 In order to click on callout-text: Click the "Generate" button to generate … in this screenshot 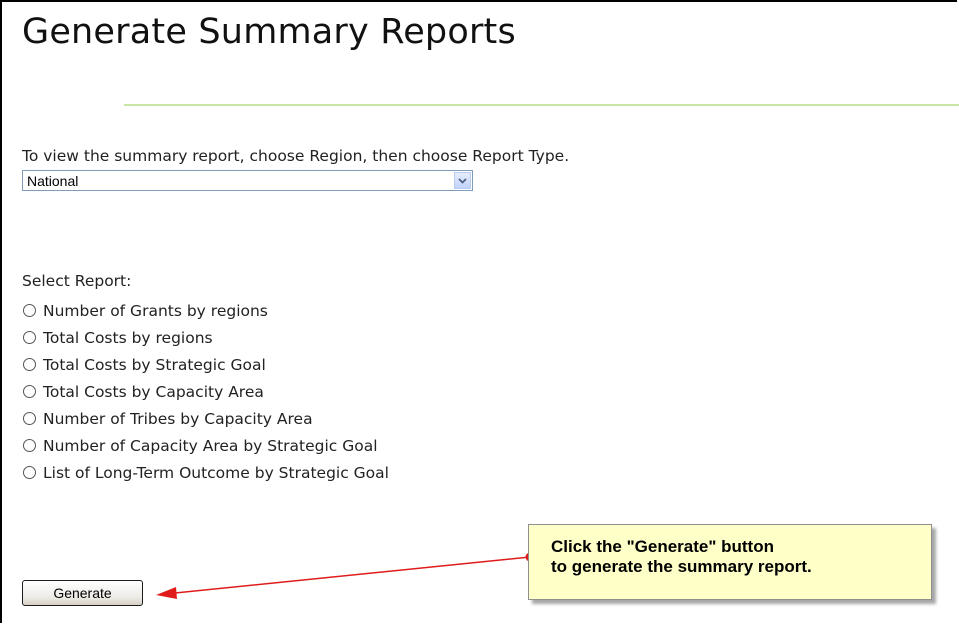, I will do `click(681, 557)`.